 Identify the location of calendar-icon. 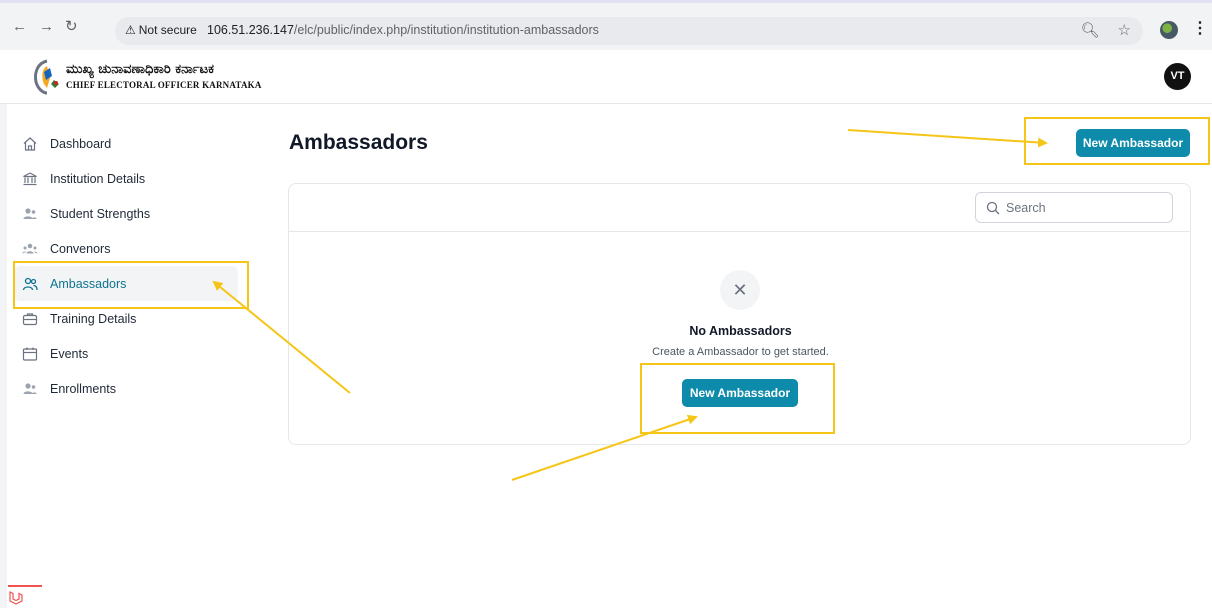
(30, 354).